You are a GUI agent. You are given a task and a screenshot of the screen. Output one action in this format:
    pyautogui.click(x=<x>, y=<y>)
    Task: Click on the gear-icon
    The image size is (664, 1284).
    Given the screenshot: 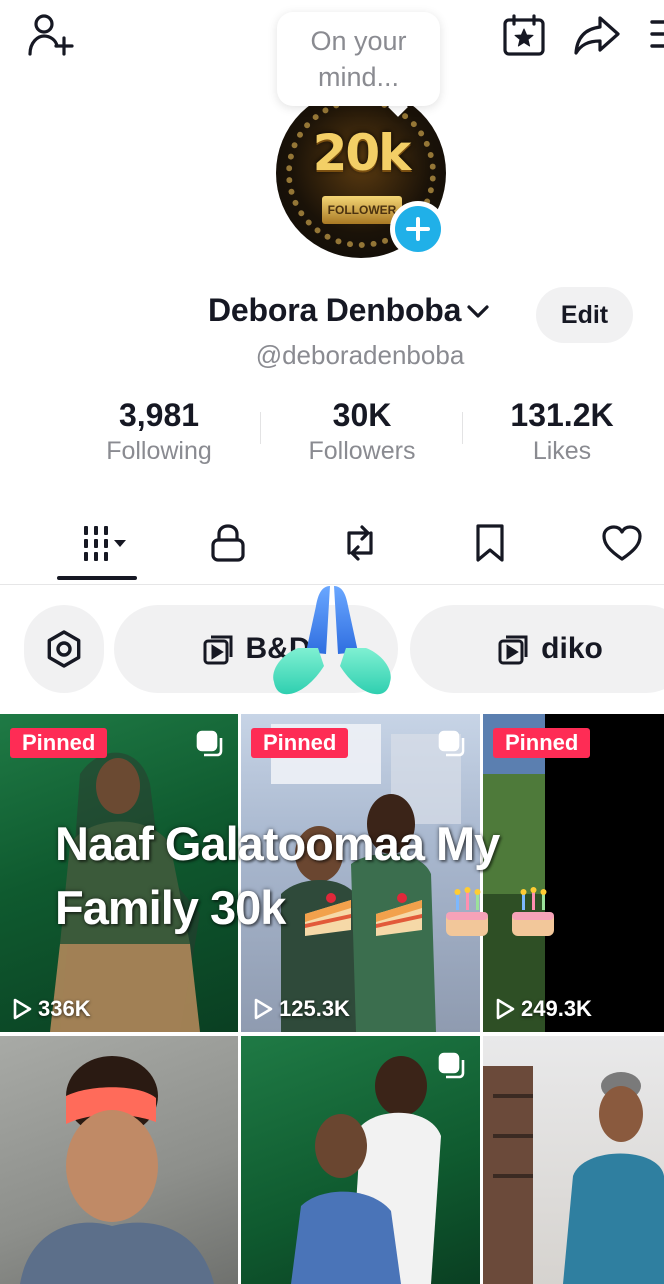 What is the action you would take?
    pyautogui.click(x=64, y=649)
    